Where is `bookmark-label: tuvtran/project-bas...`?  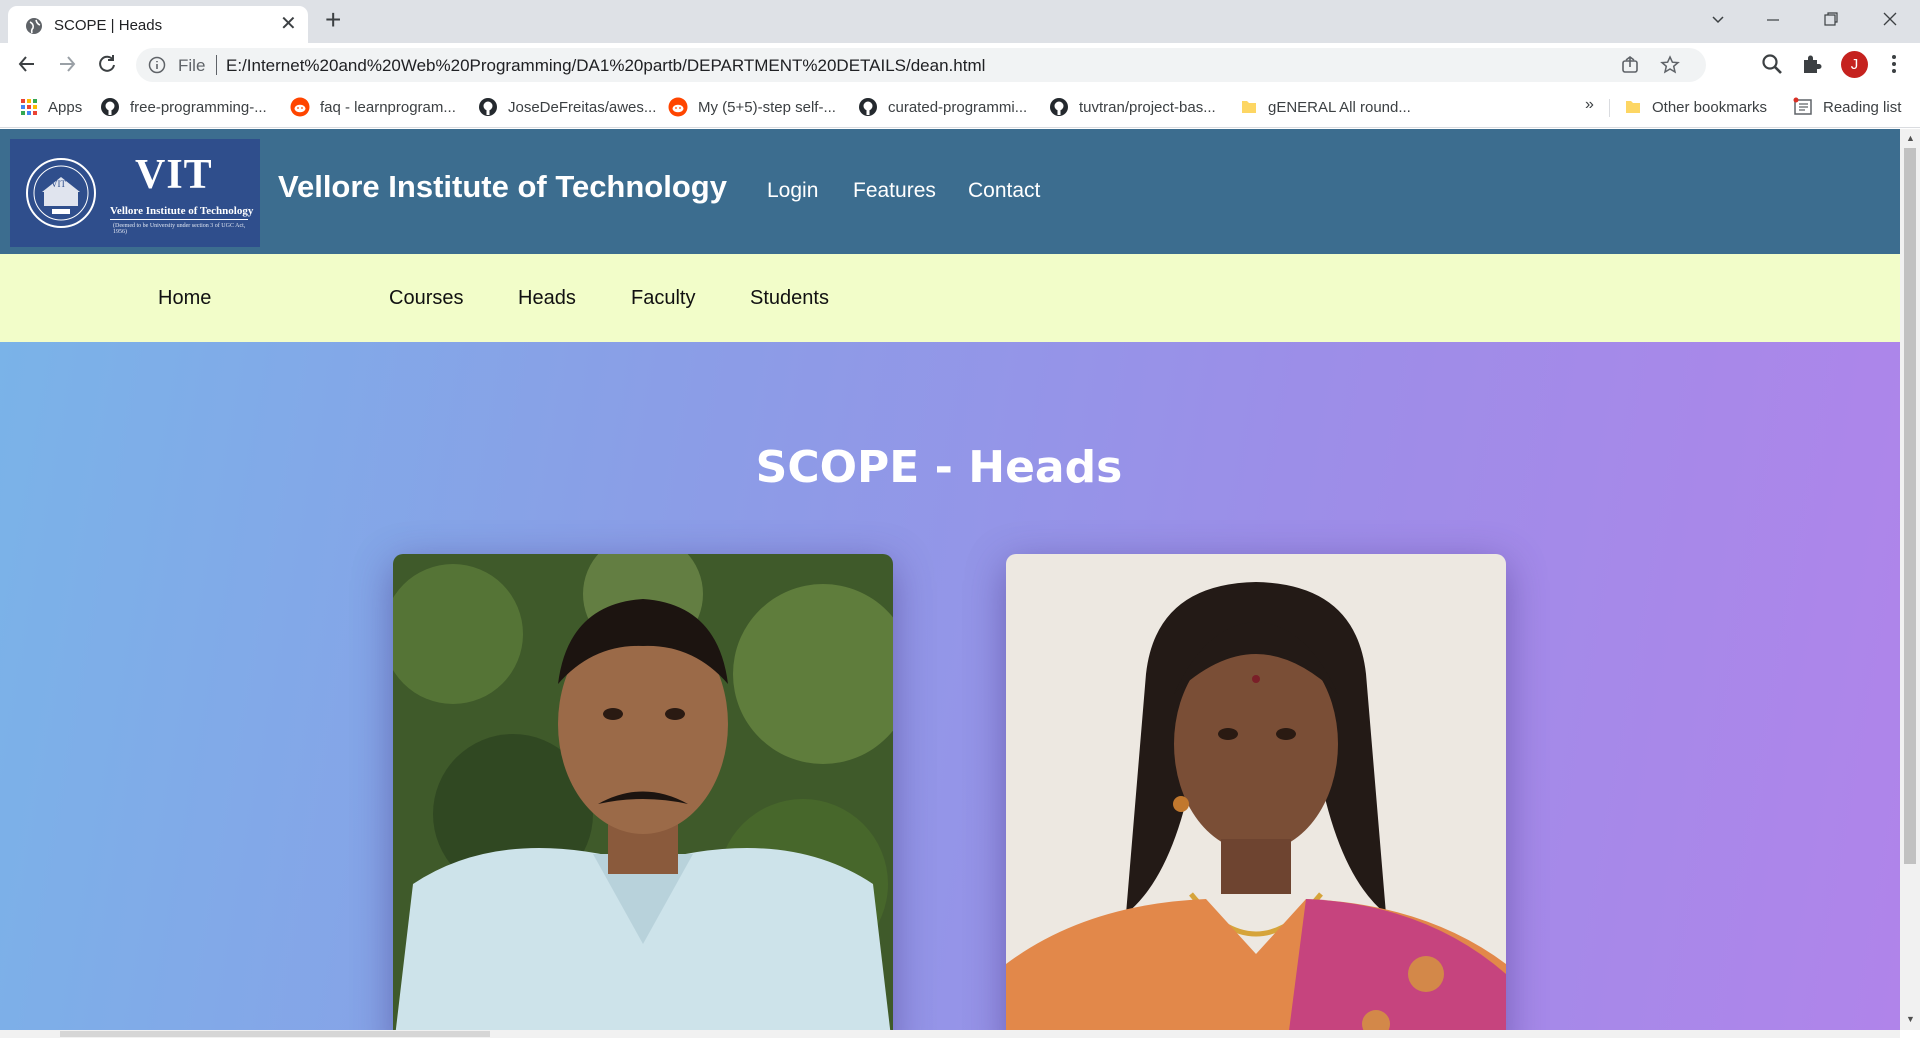
bookmark-label: tuvtran/project-bas... is located at coordinates (1147, 107).